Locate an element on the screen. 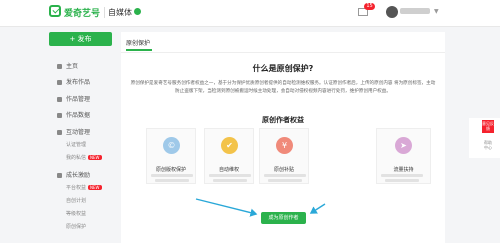 The height and width of the screenshot is (243, 500). arrow-annotations is located at coordinates (260, 207).